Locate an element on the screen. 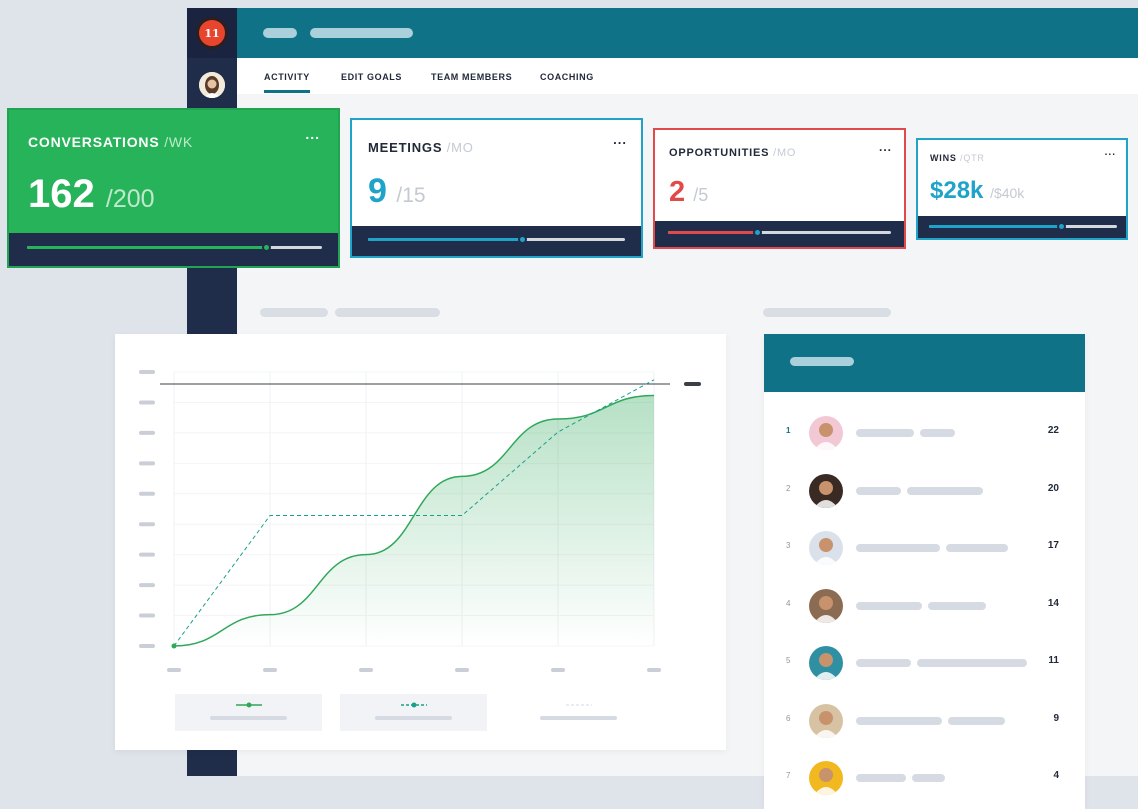 The height and width of the screenshot is (809, 1138). avatar-7-icon is located at coordinates (826, 778).